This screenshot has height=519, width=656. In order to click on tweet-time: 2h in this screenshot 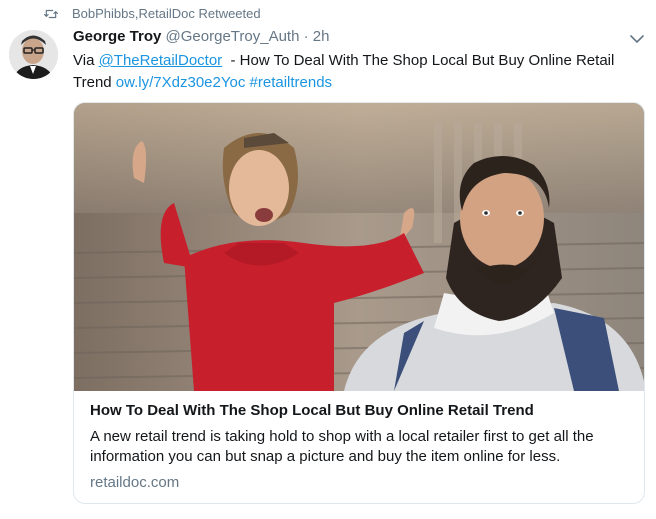, I will do `click(321, 36)`.